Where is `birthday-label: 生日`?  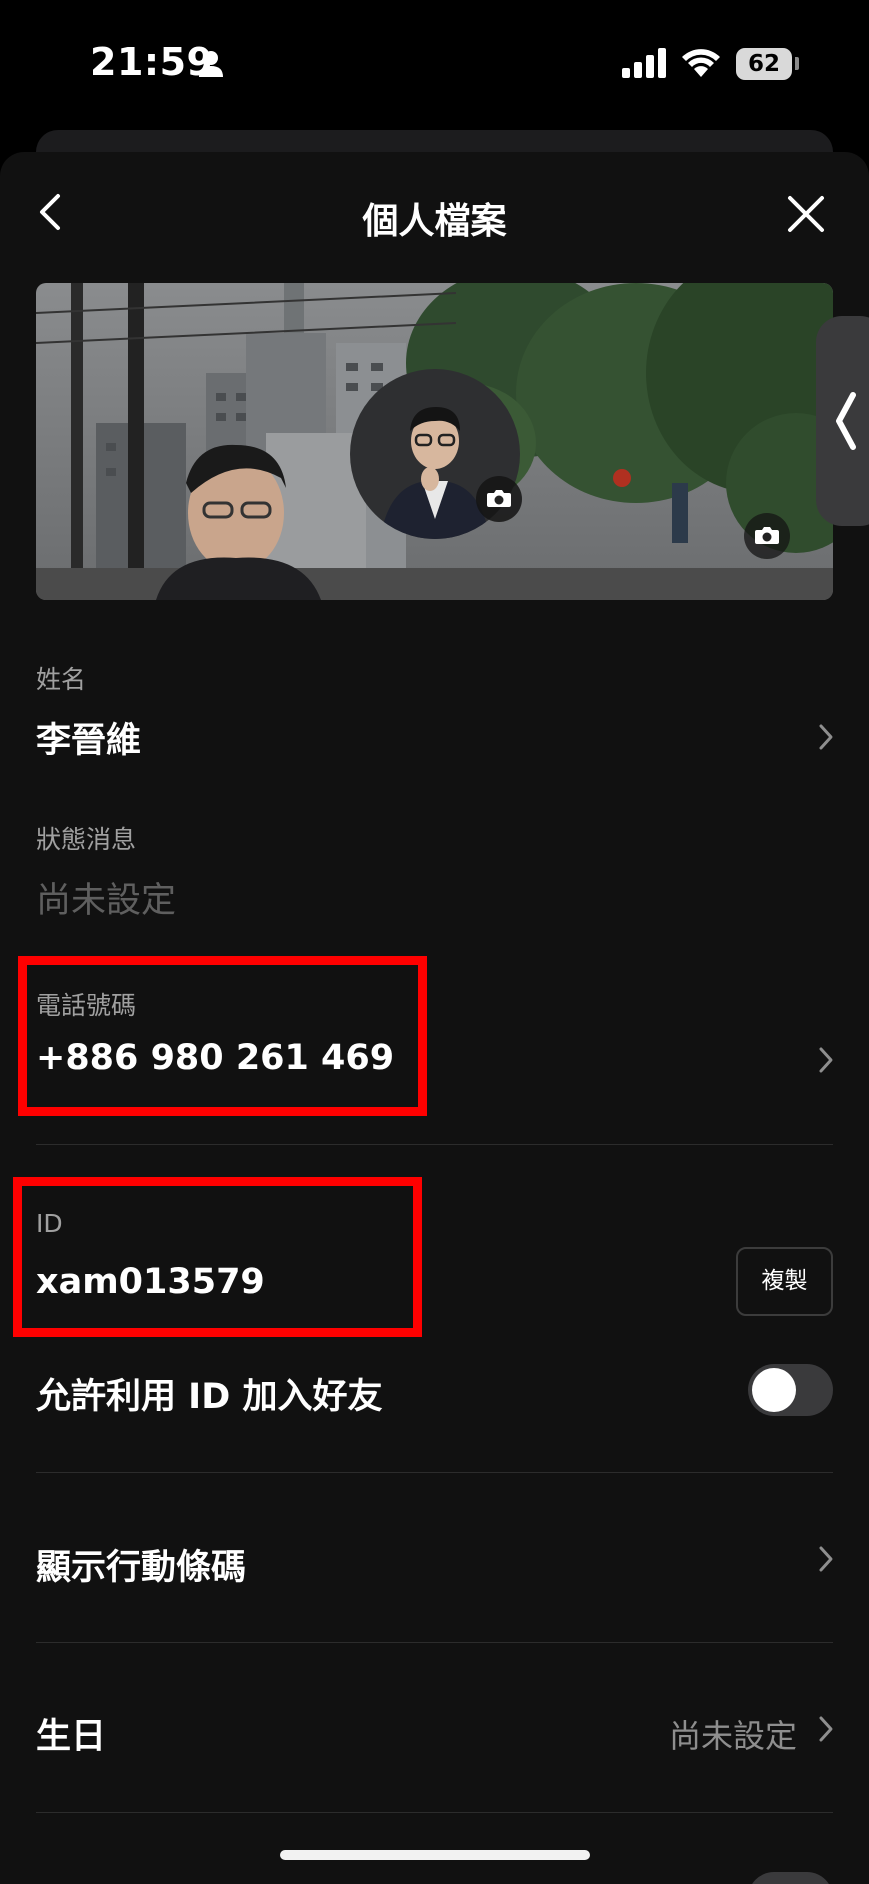
birthday-label: 生日 is located at coordinates (71, 1737).